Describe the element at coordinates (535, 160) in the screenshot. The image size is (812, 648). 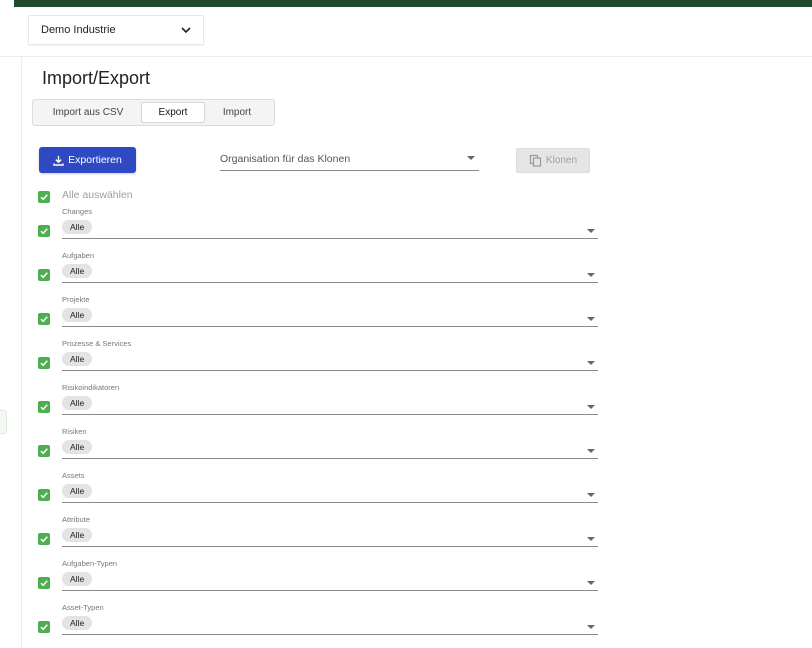
I see `copy-icon` at that location.